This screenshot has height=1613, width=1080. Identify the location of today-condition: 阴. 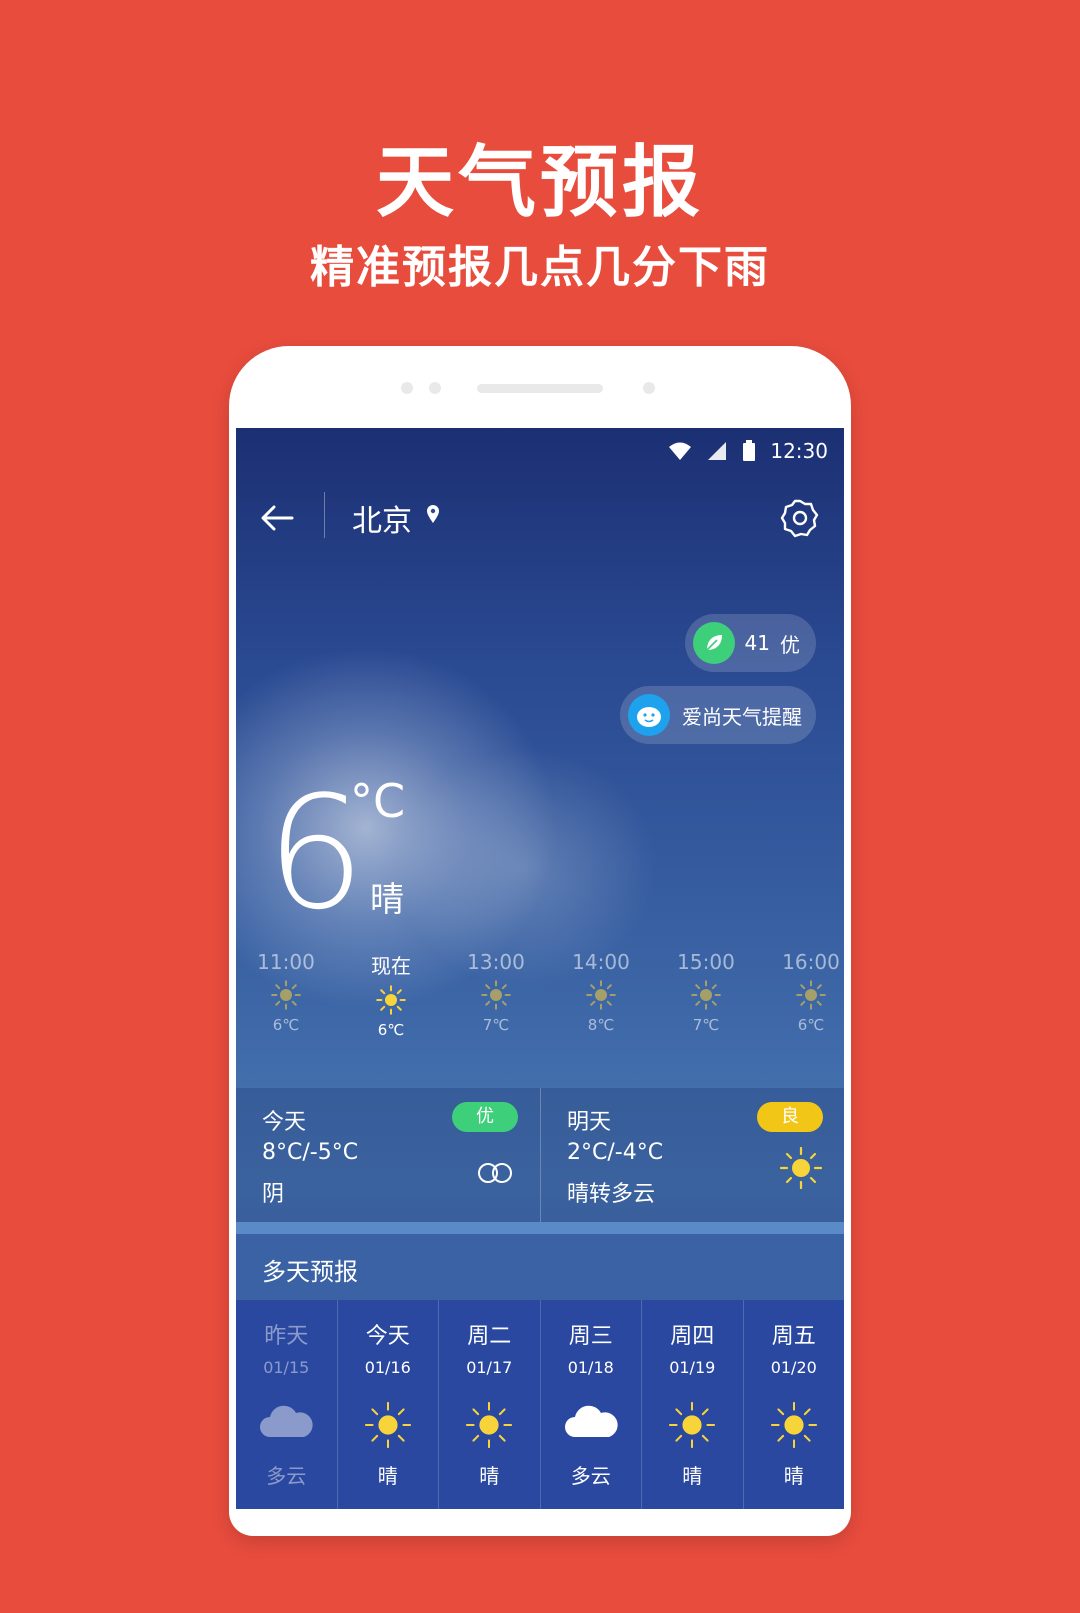
(273, 1194).